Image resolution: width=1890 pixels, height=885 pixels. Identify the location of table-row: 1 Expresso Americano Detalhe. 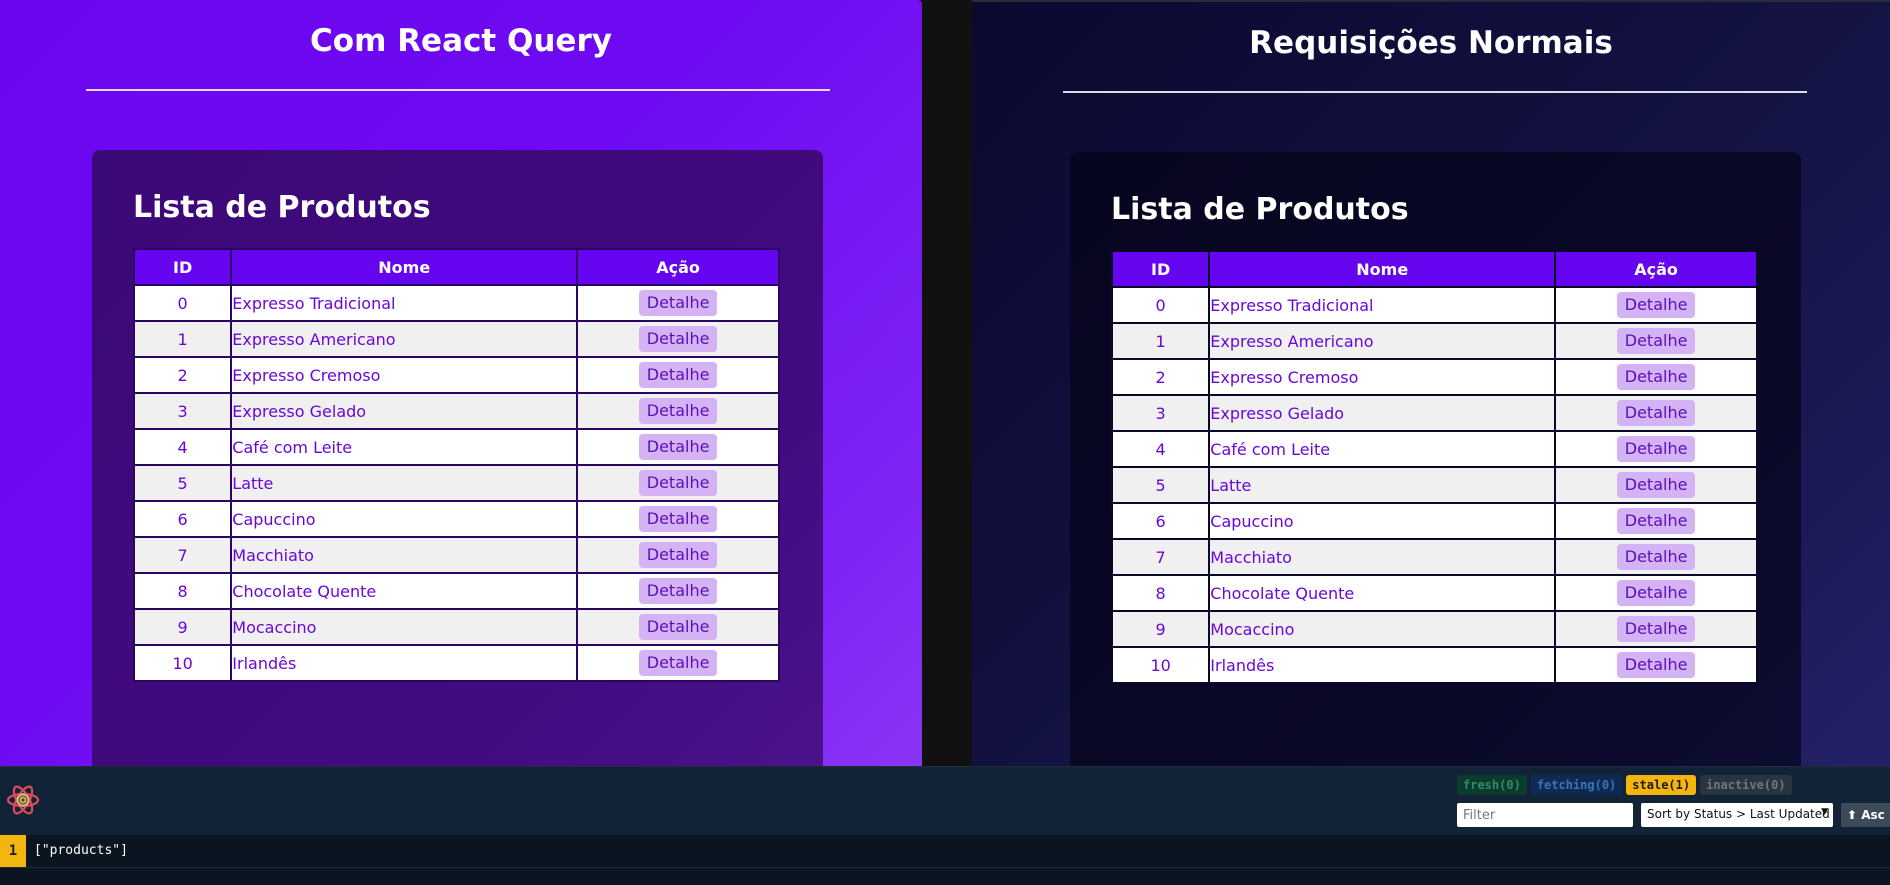
(456, 339).